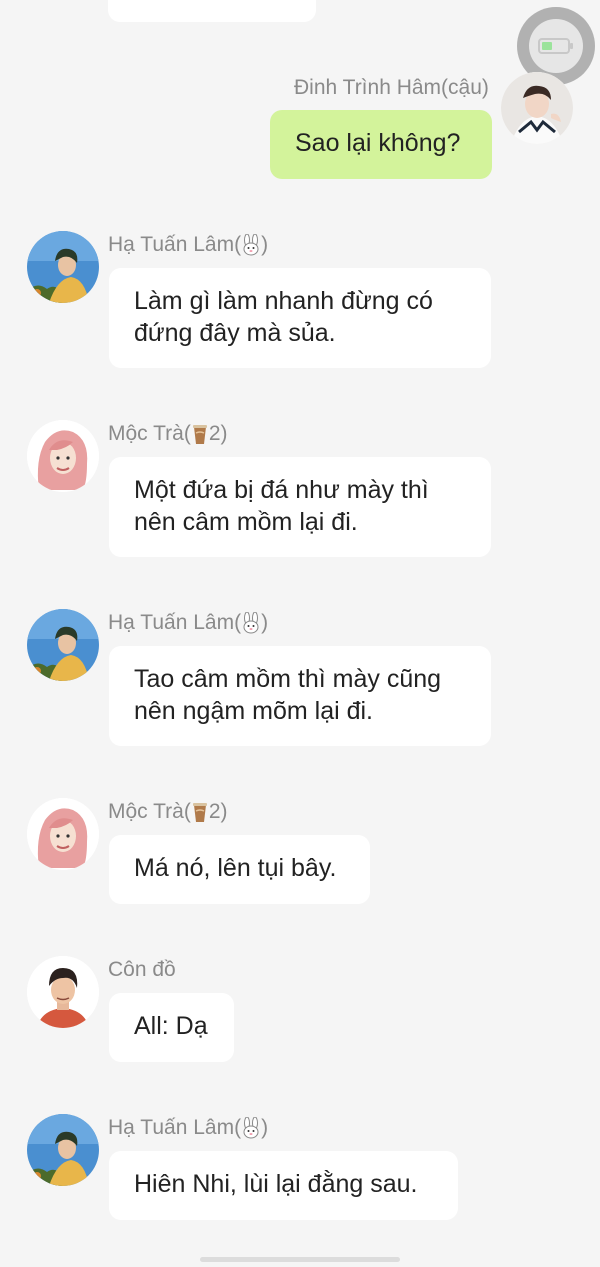 The height and width of the screenshot is (1267, 600). Describe the element at coordinates (171, 1027) in the screenshot. I see `message-bubble: All: Dạ` at that location.